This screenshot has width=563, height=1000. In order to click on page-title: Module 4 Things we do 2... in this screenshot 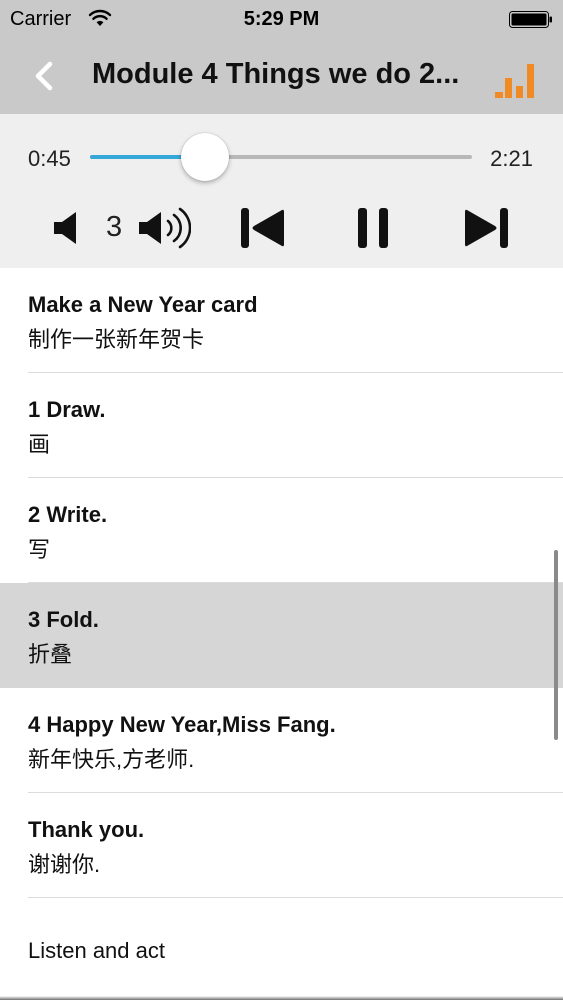, I will do `click(276, 74)`.